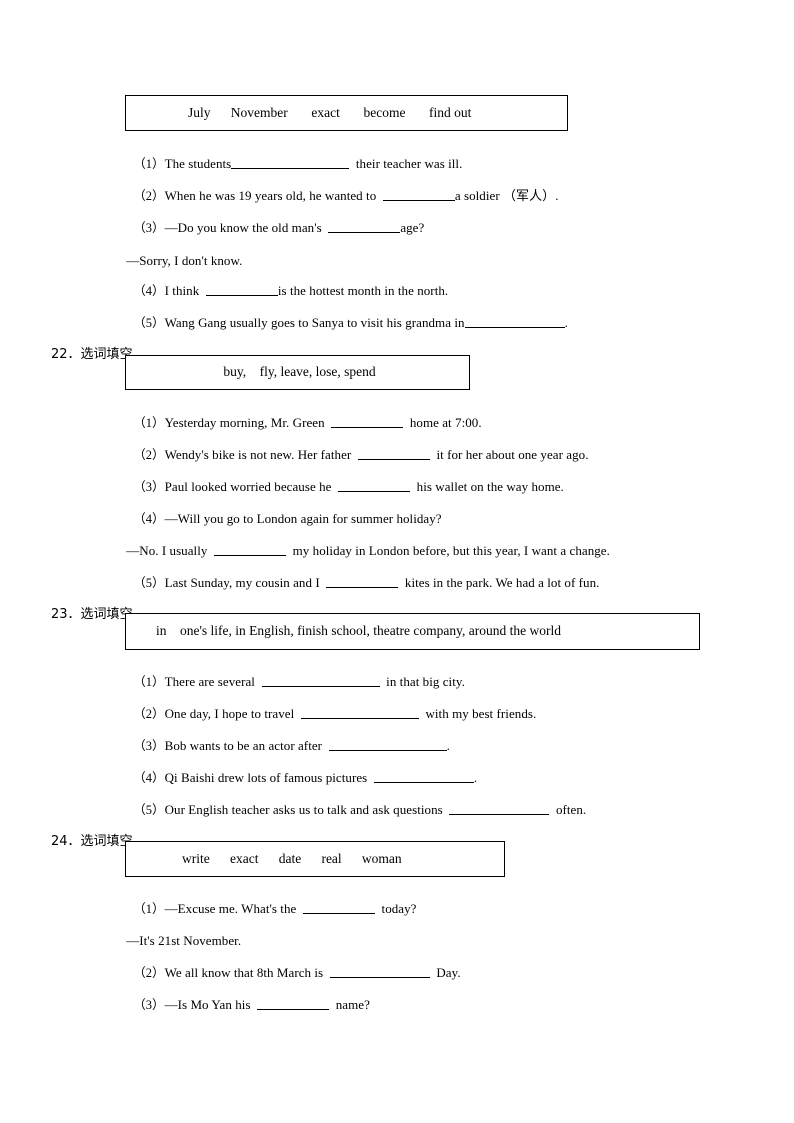 This screenshot has height=1123, width=794. I want to click on item-text-before: —Is Mo Yan his, so click(211, 1005).